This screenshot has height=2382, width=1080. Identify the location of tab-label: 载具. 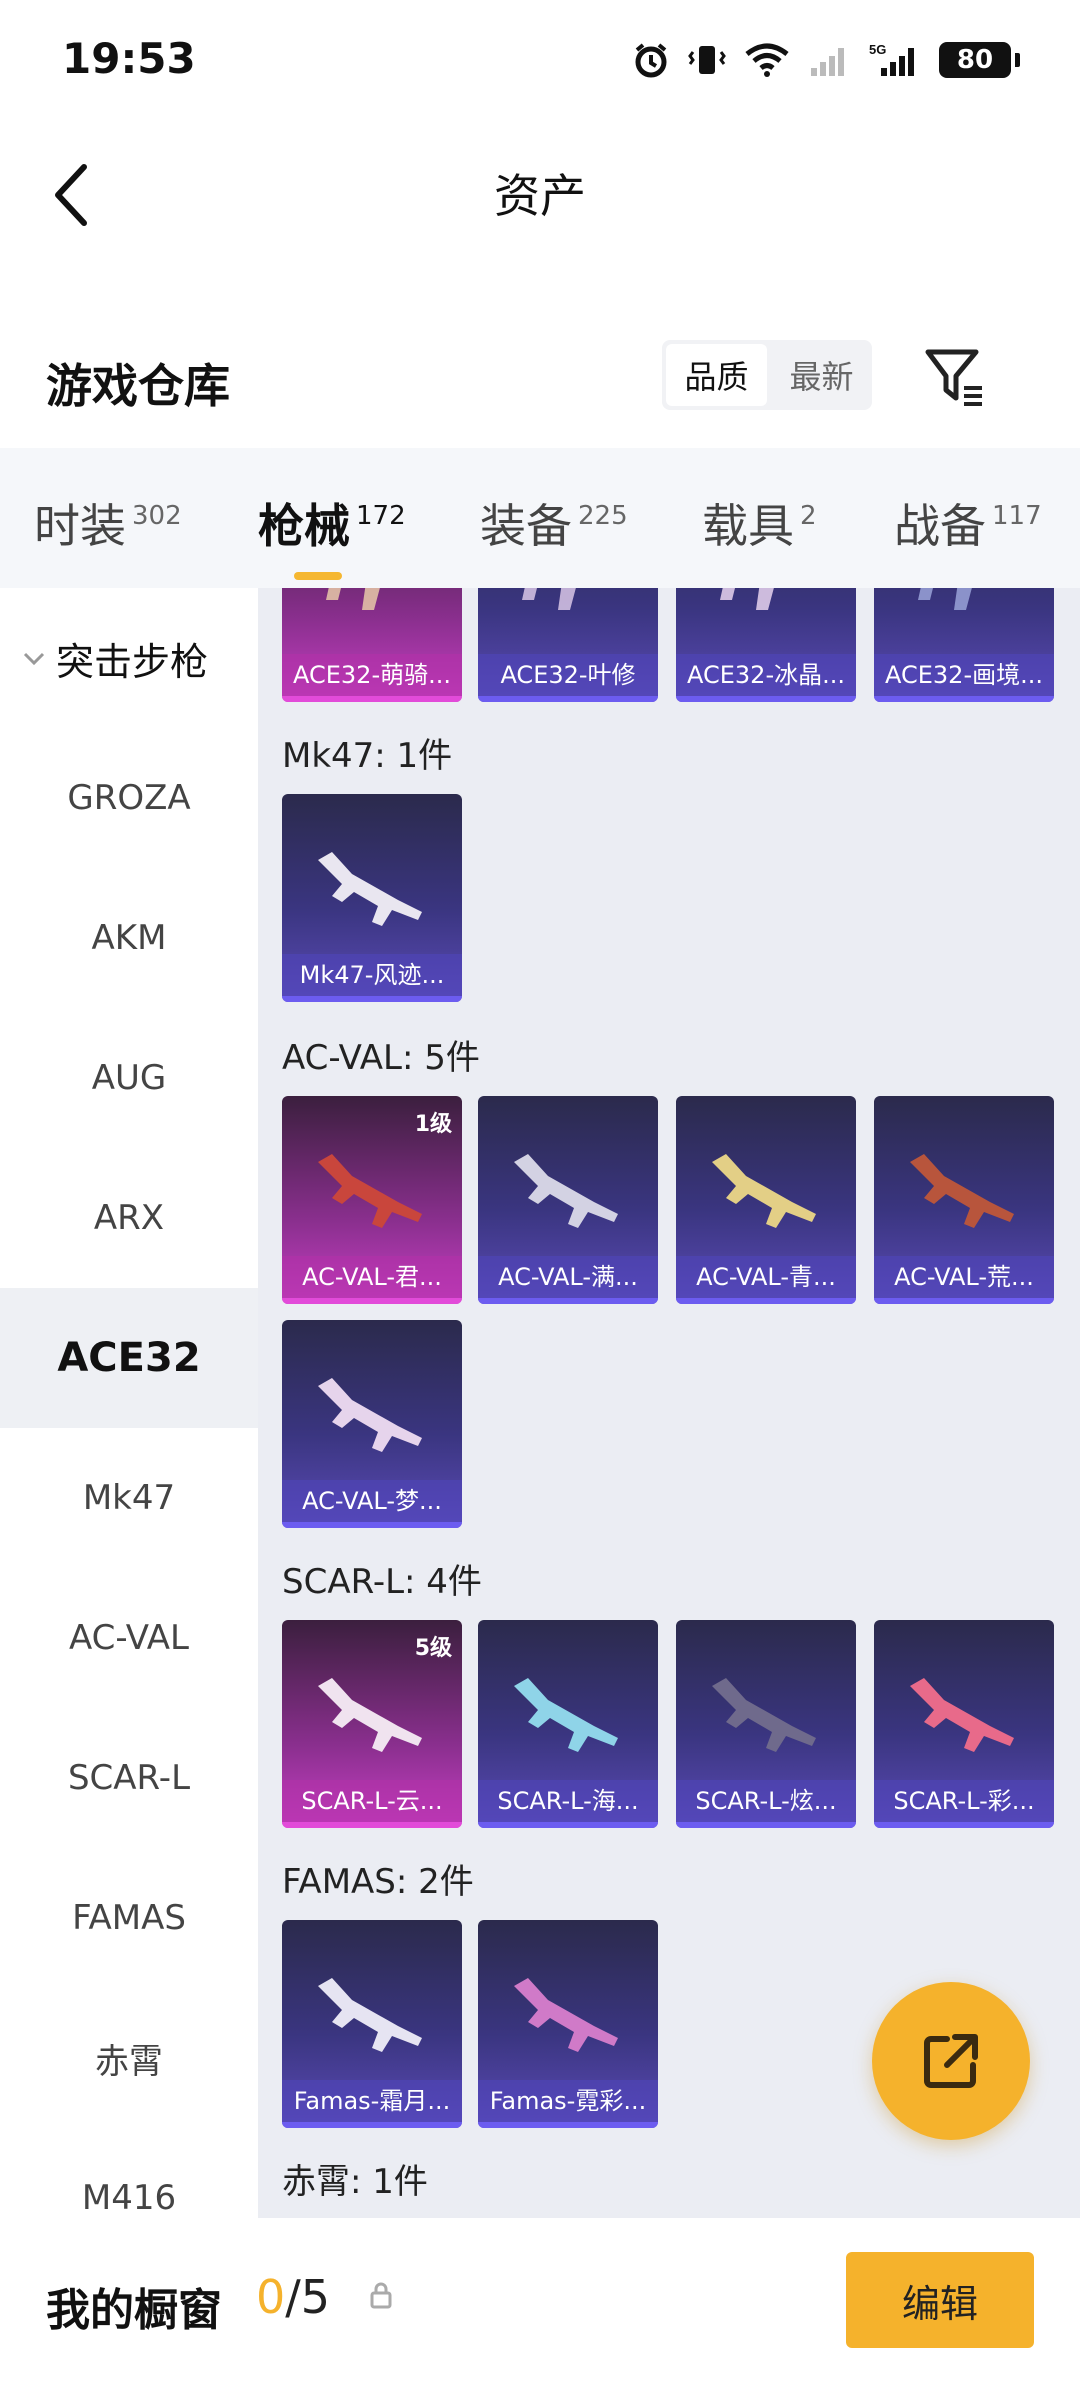
(748, 526).